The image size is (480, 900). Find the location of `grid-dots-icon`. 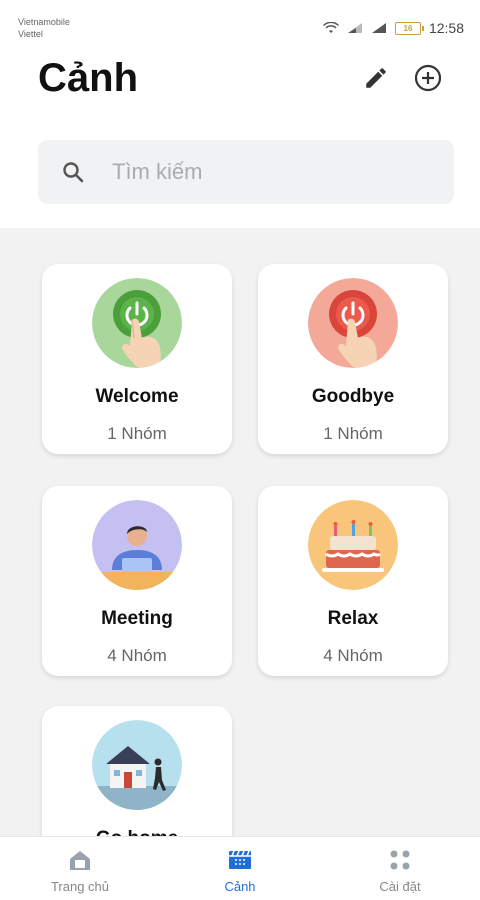

grid-dots-icon is located at coordinates (400, 860).